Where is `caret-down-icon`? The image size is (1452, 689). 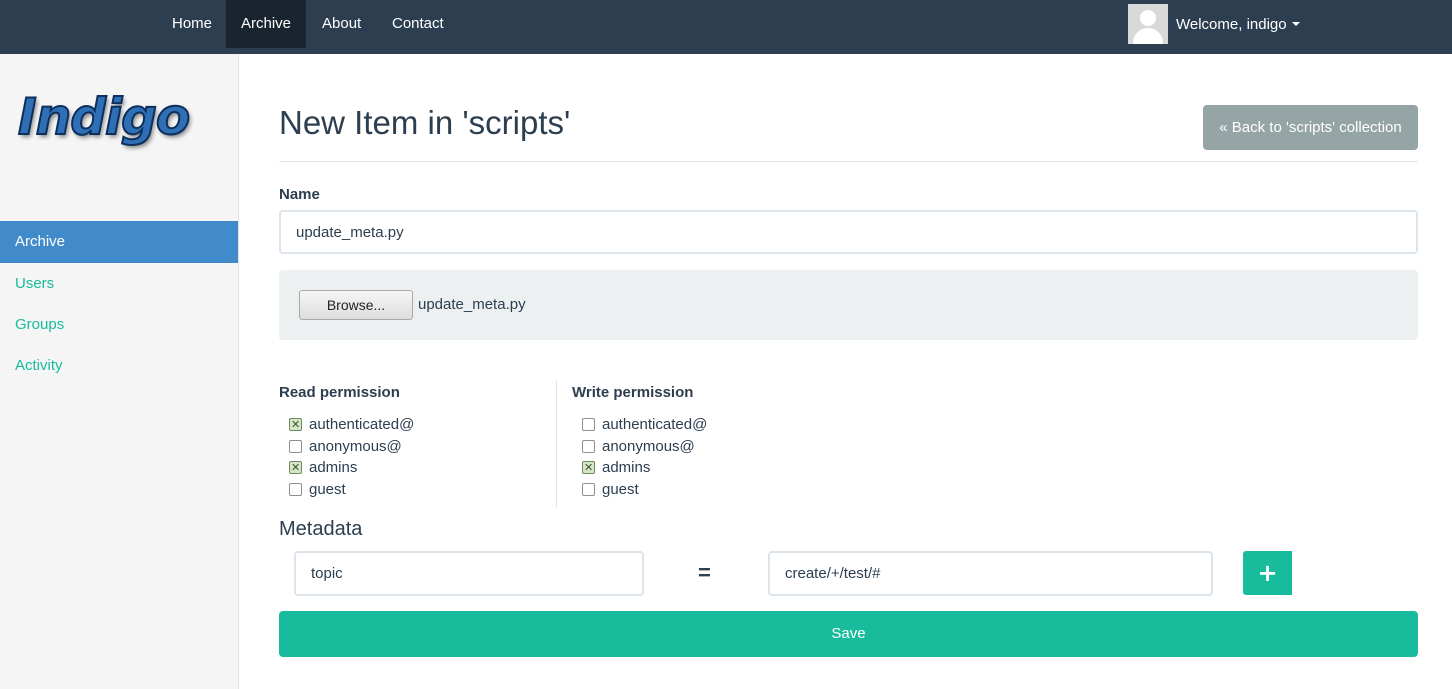
caret-down-icon is located at coordinates (1295, 24).